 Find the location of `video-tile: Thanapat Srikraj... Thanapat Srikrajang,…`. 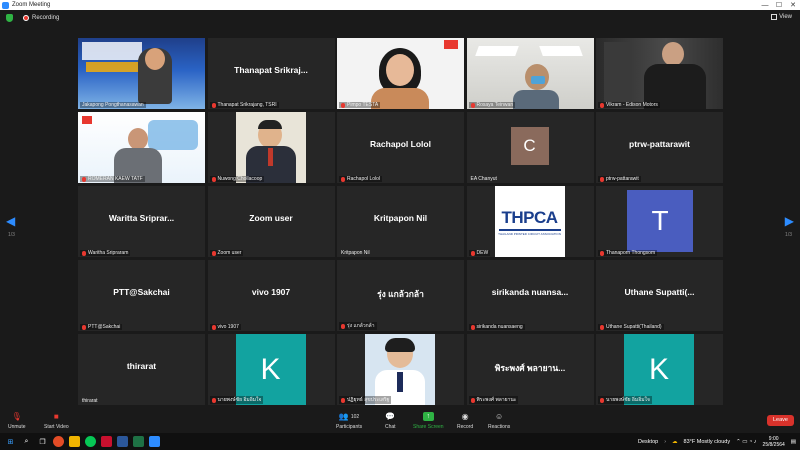

video-tile: Thanapat Srikraj... Thanapat Srikrajang,… is located at coordinates (271, 73).